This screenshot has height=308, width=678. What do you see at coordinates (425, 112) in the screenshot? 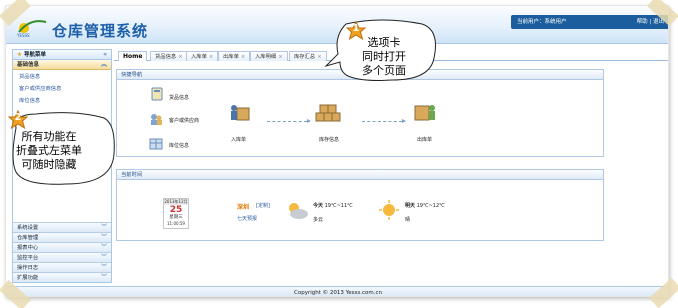
I see `outbound-icon` at bounding box center [425, 112].